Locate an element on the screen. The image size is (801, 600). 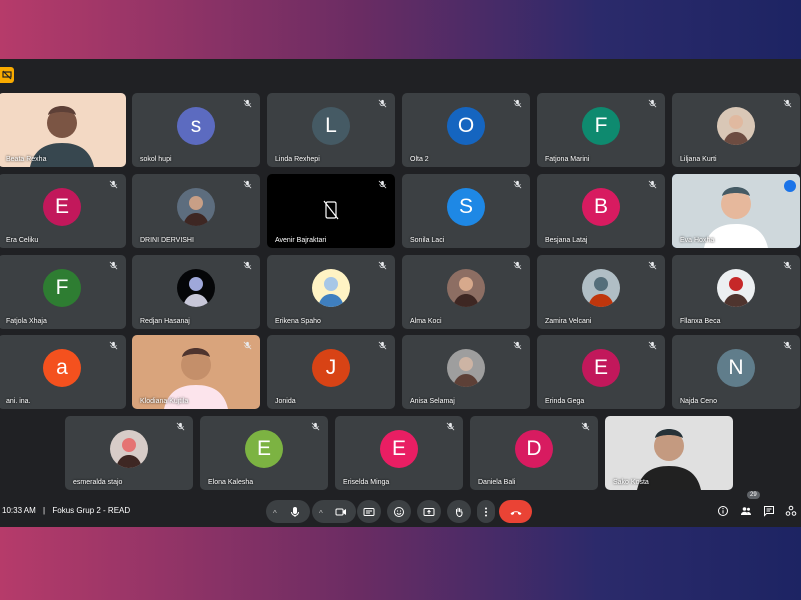
participant-tile: F Fatjola Xhaja is located at coordinates (63, 292).